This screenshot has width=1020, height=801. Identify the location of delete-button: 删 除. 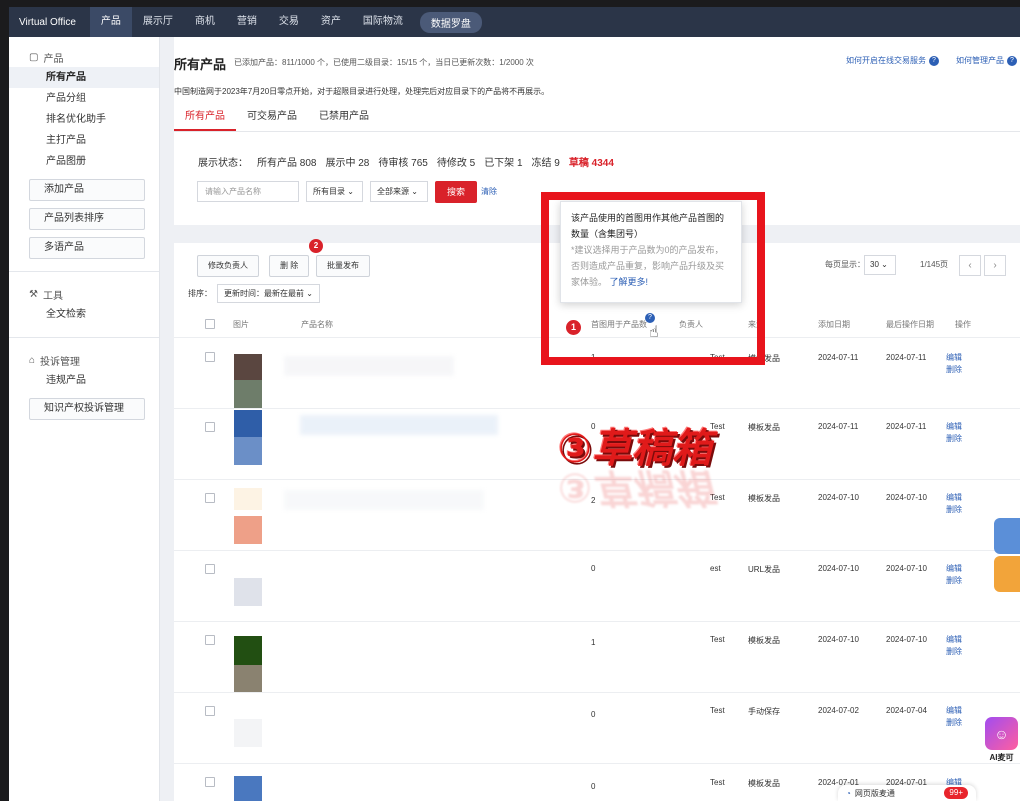
(289, 266).